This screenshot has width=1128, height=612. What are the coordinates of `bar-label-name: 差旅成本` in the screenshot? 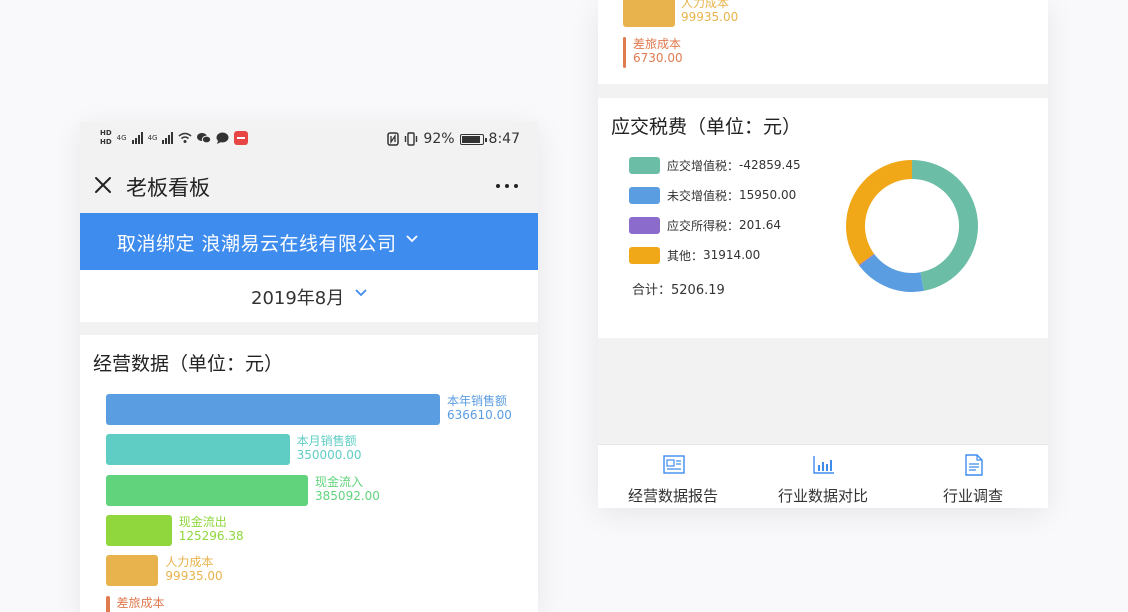 It's located at (140, 602).